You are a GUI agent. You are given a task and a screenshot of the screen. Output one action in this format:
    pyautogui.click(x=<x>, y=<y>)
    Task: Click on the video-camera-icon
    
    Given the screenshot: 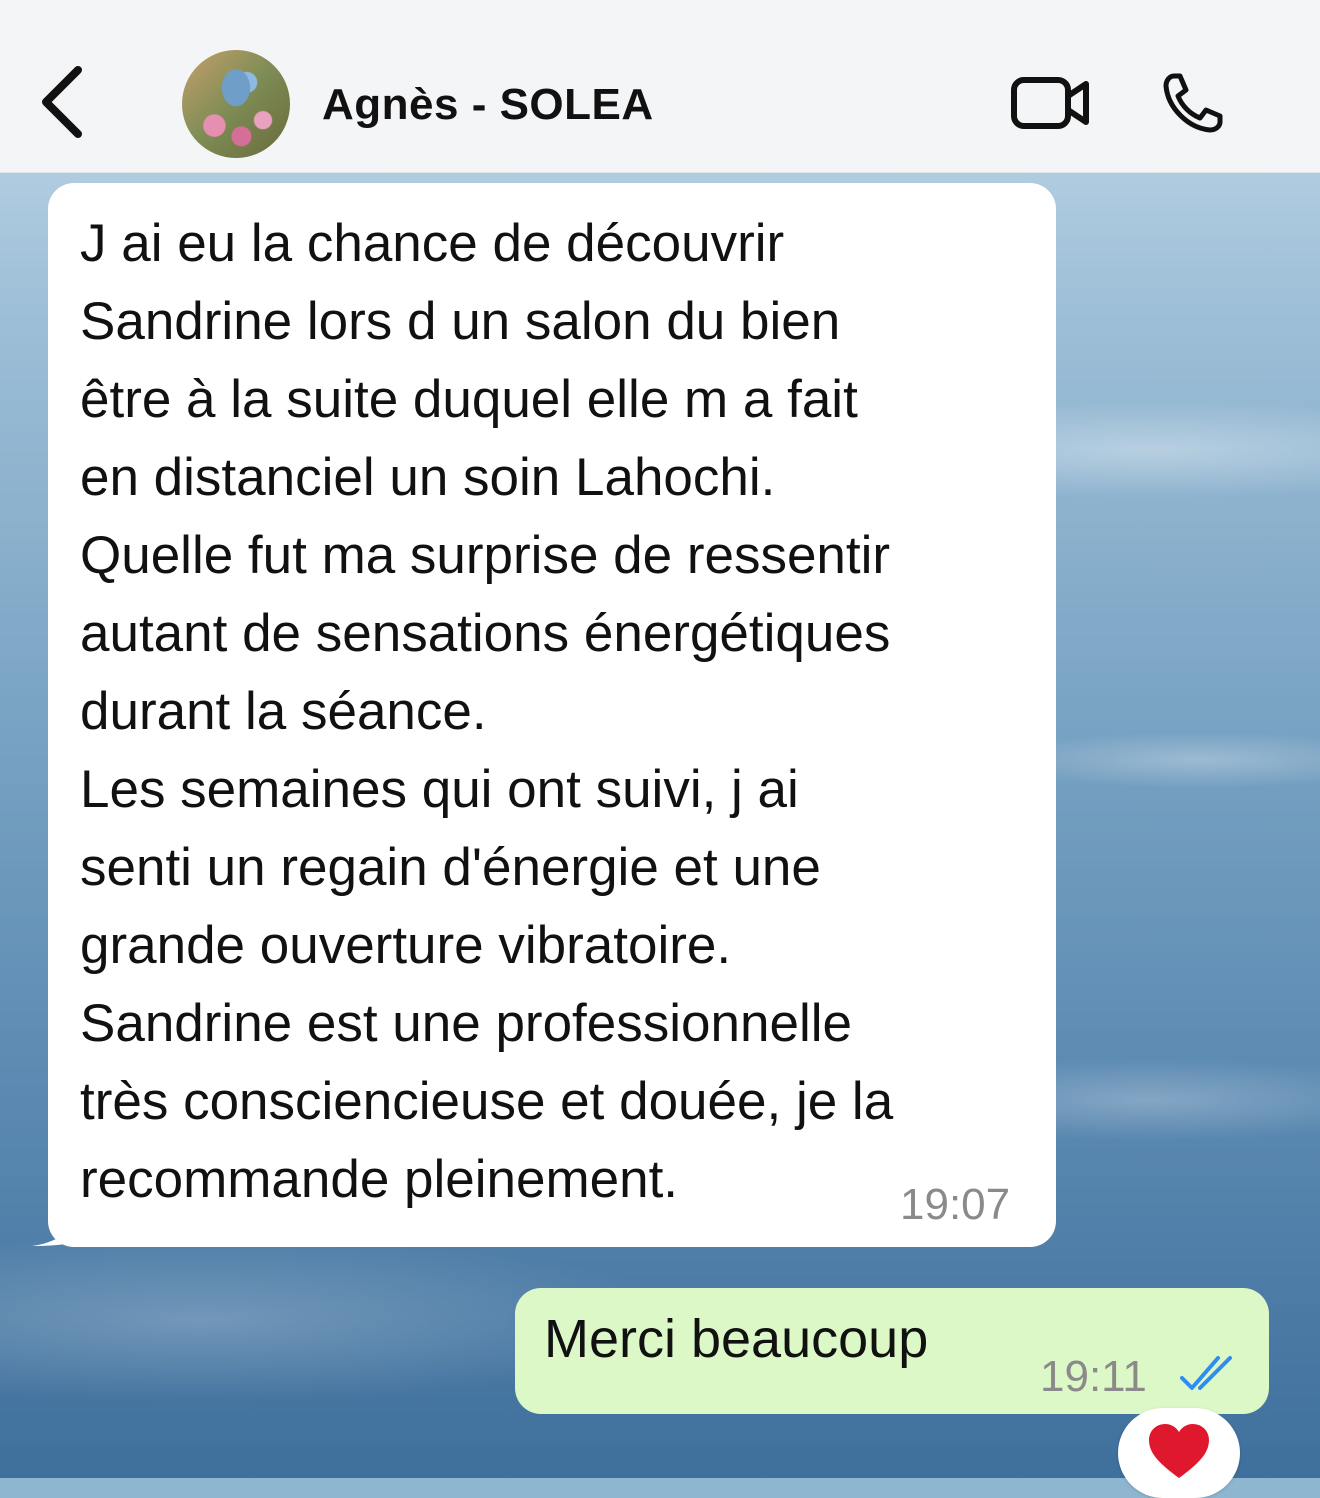 What is the action you would take?
    pyautogui.click(x=1050, y=103)
    